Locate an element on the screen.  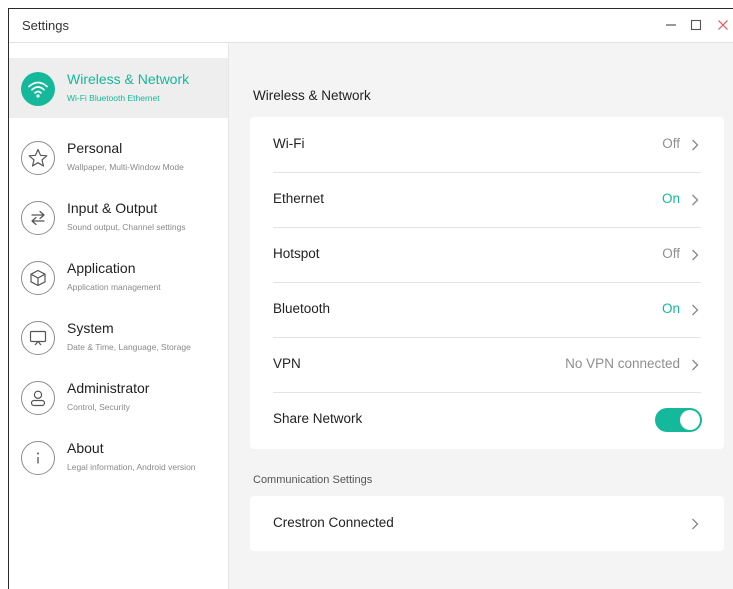
window-title: Settings is located at coordinates (45, 25).